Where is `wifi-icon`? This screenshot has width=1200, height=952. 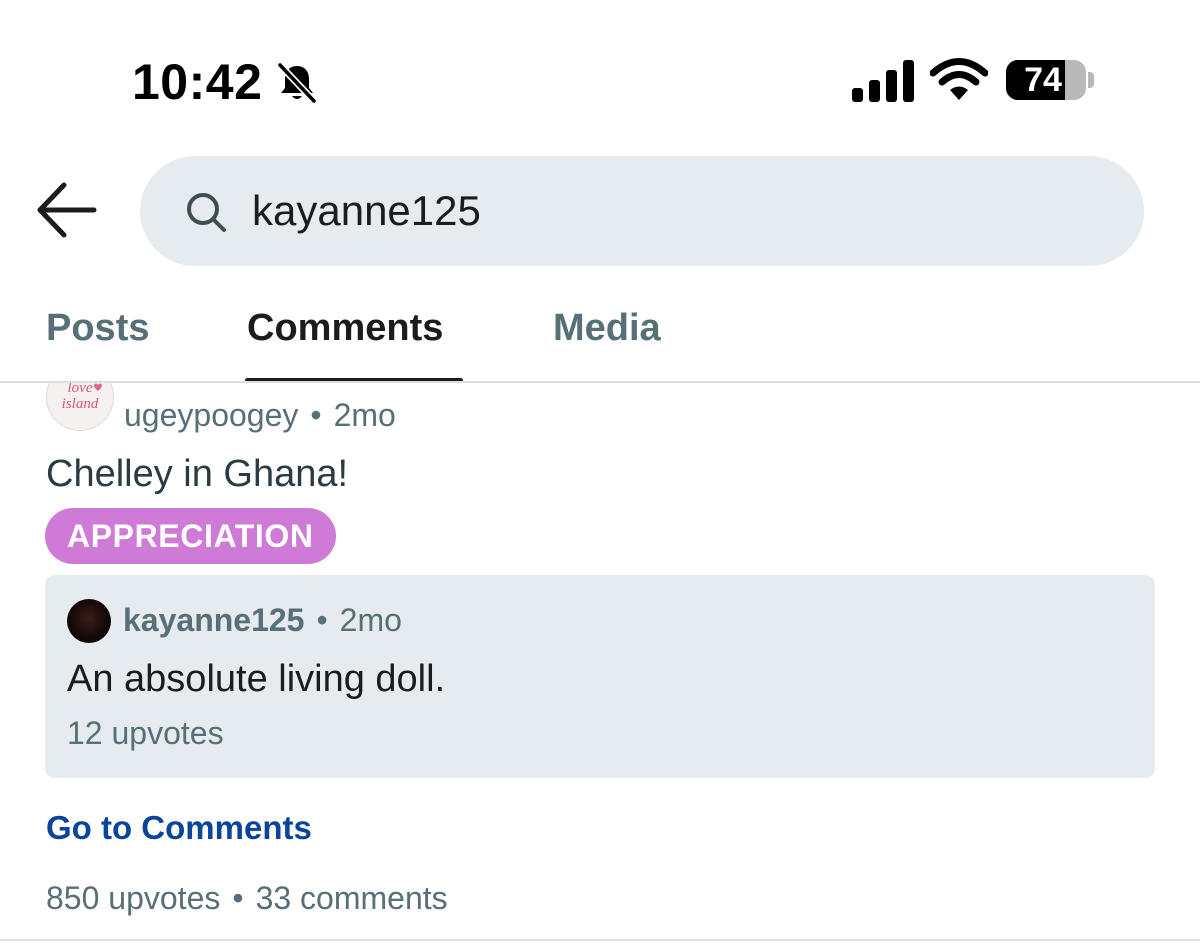 wifi-icon is located at coordinates (959, 79).